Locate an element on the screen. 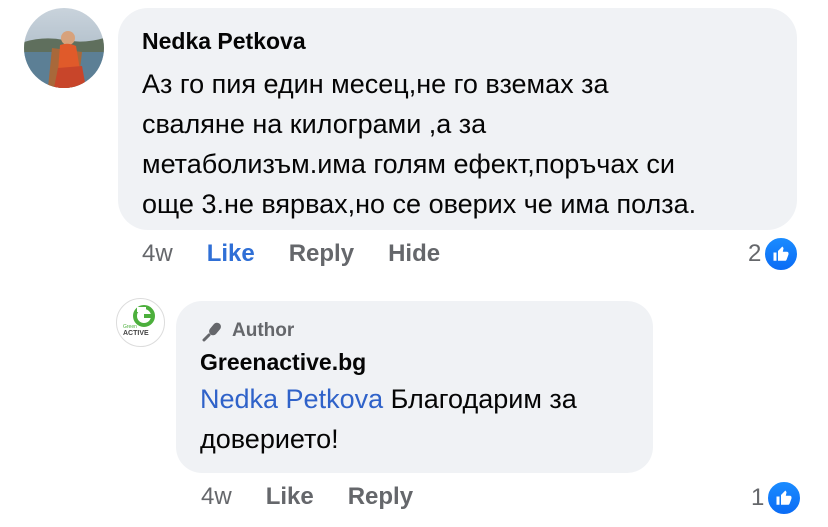 The height and width of the screenshot is (527, 828). comment-timestamp: 4w is located at coordinates (157, 254).